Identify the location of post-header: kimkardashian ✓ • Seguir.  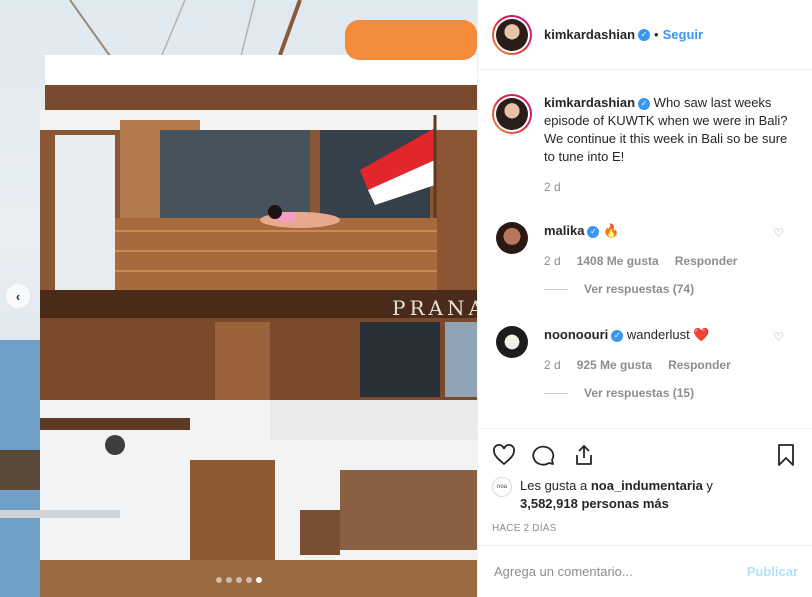
(645, 35).